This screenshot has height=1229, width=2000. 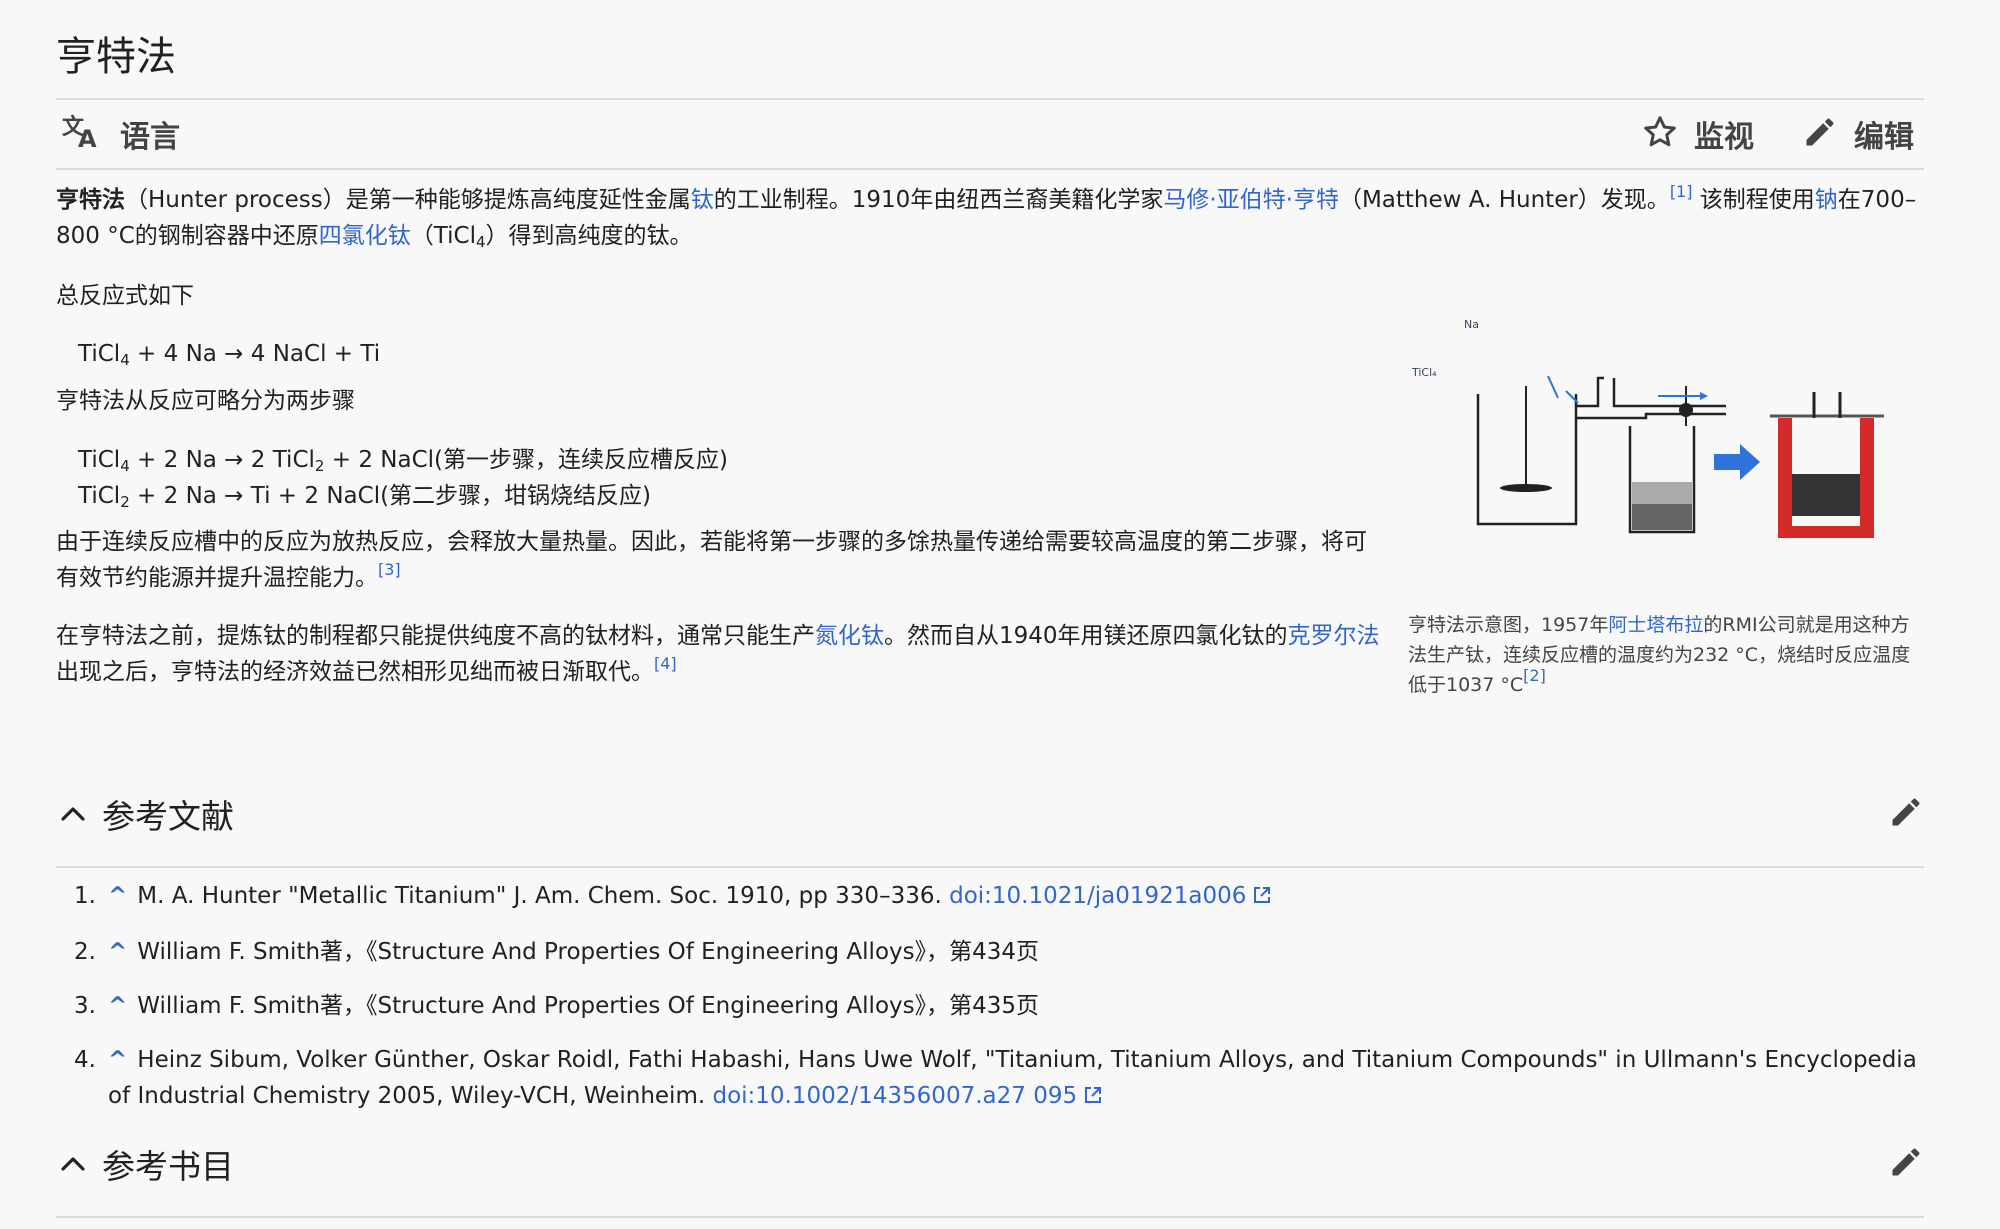 I want to click on references-title: 参考文献, so click(x=168, y=816).